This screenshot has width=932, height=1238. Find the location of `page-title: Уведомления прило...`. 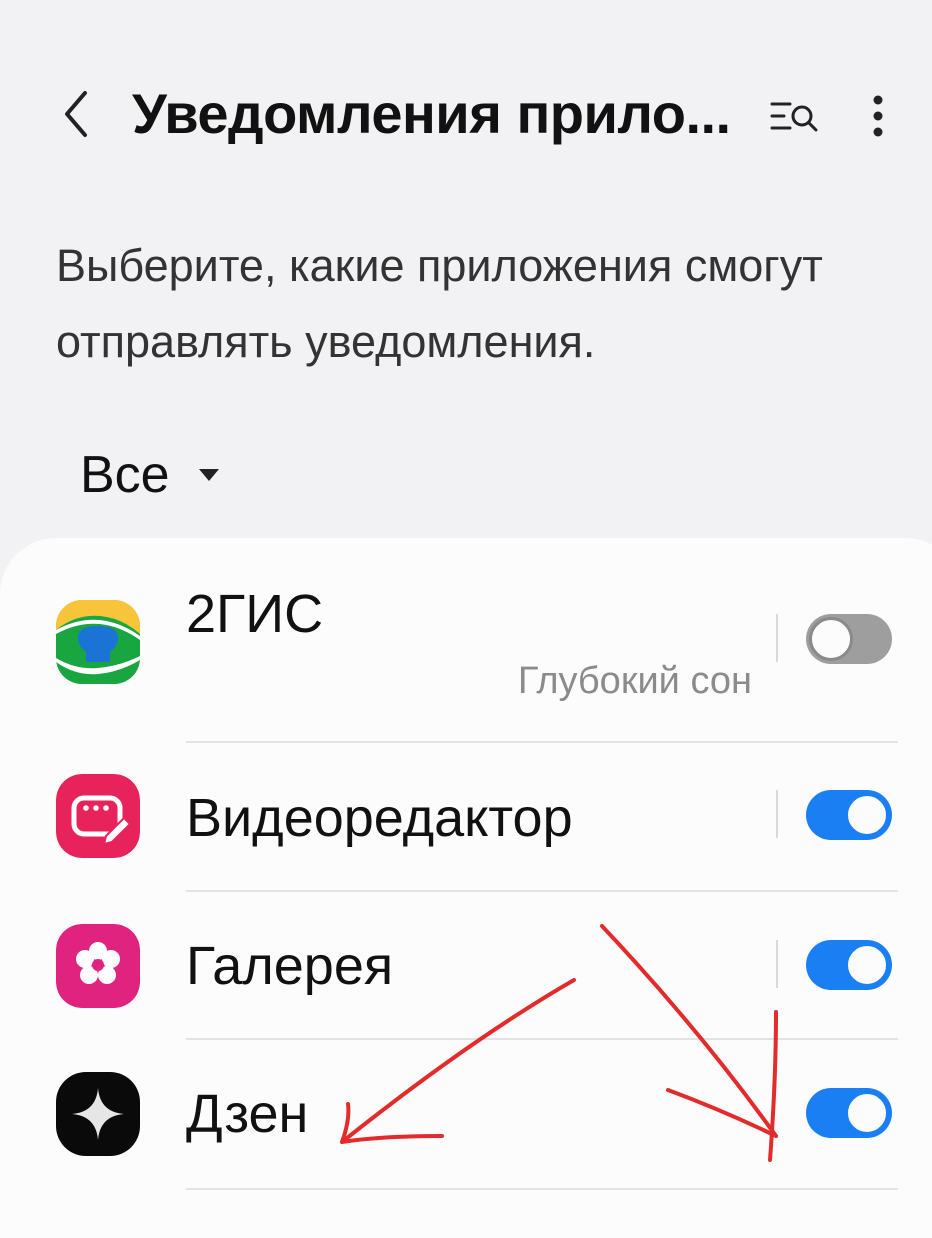

page-title: Уведомления прило... is located at coordinates (431, 113).